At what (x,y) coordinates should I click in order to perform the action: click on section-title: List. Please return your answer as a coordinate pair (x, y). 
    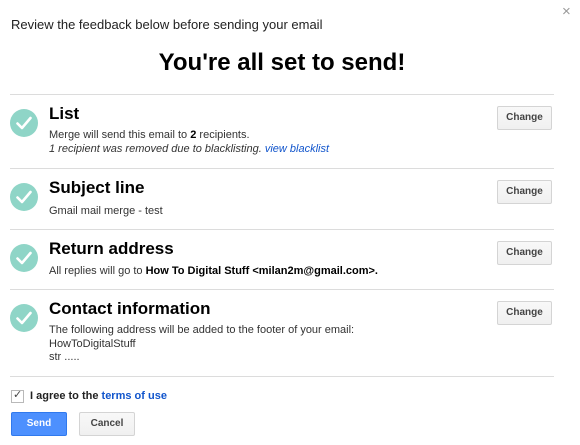
    Looking at the image, I should click on (64, 113).